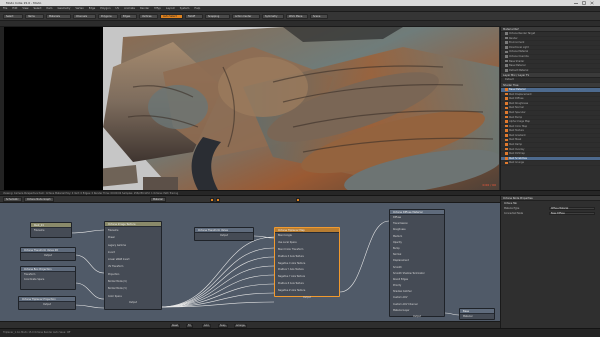  What do you see at coordinates (25, 8) in the screenshot?
I see `menu-view: View` at bounding box center [25, 8].